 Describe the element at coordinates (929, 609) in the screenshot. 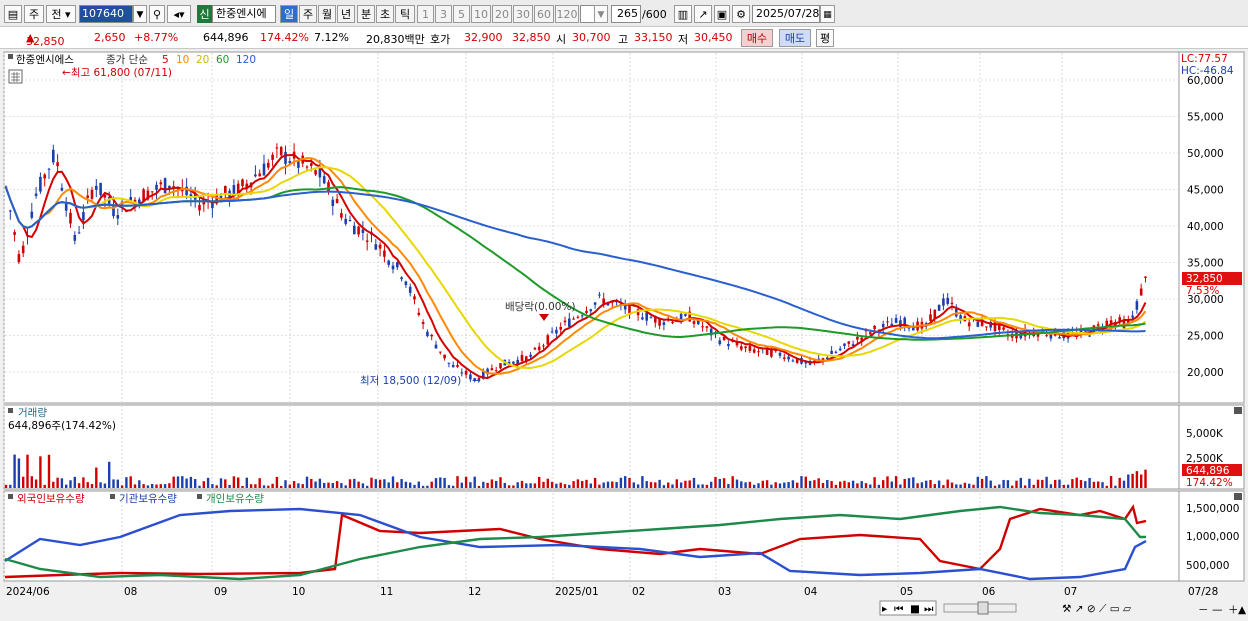

I see `scroll-last-icon: ⏭` at that location.